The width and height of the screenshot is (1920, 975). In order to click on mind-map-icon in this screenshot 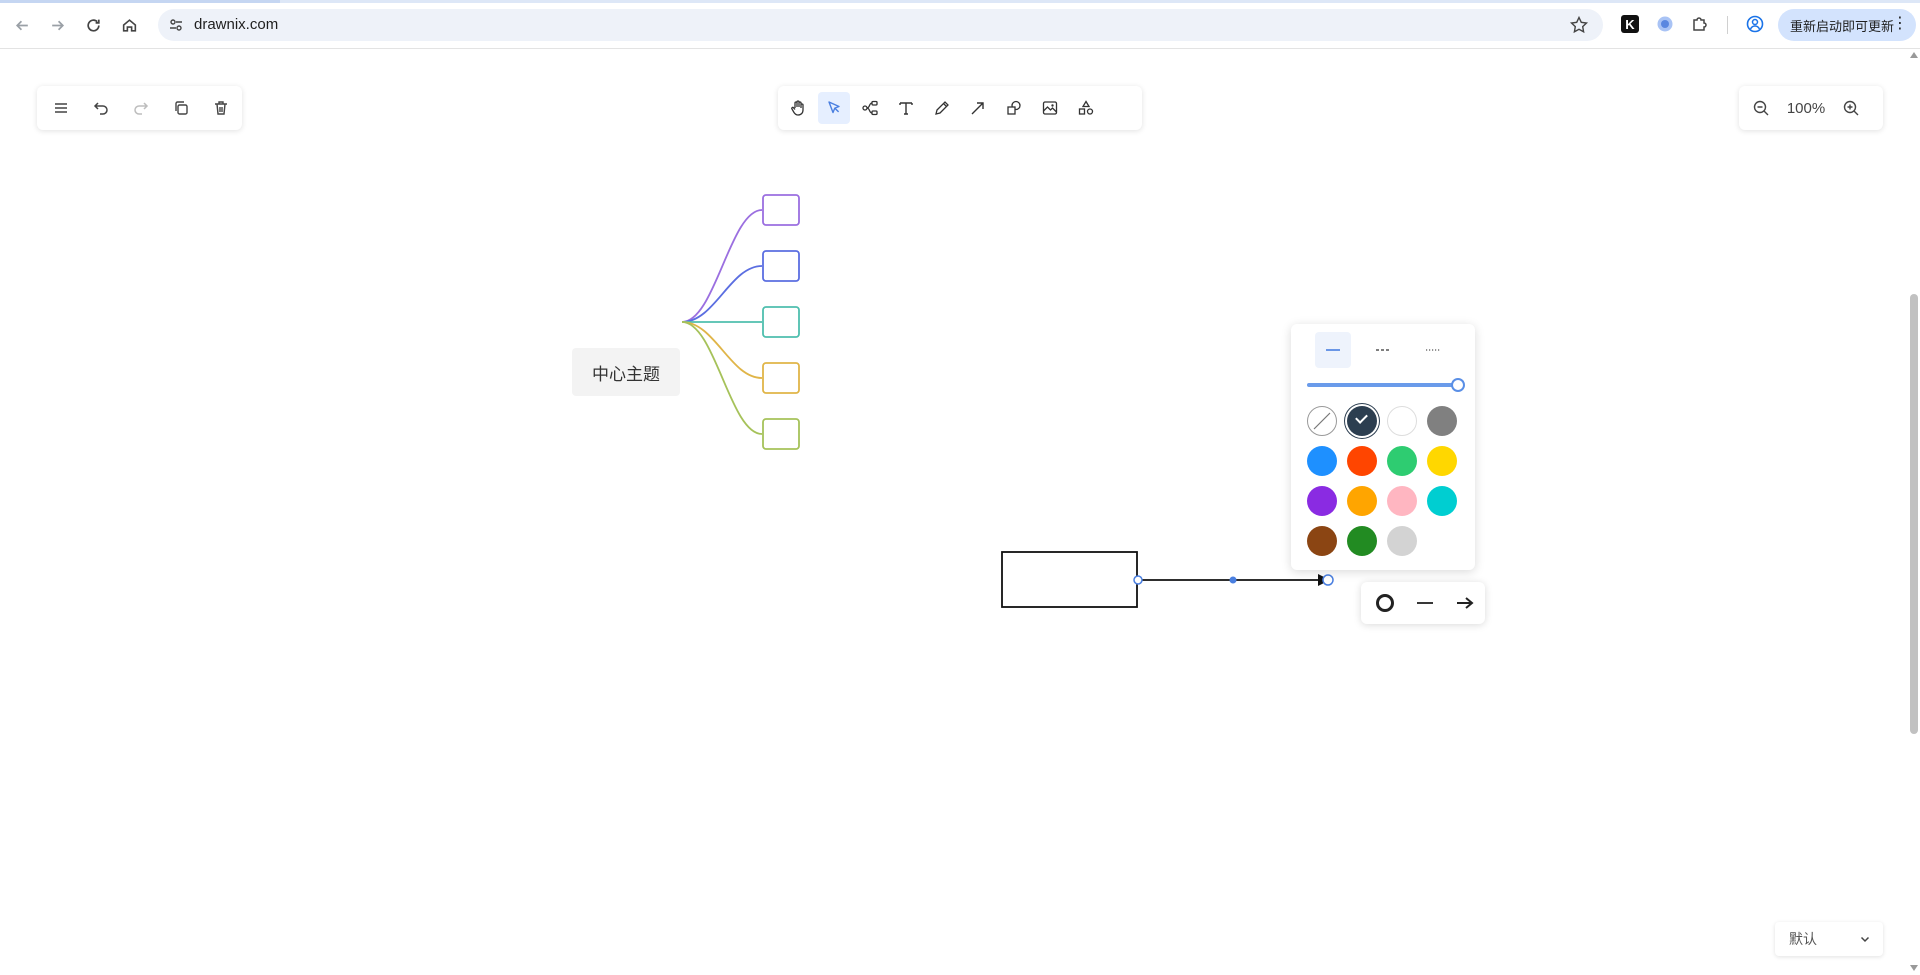, I will do `click(870, 108)`.